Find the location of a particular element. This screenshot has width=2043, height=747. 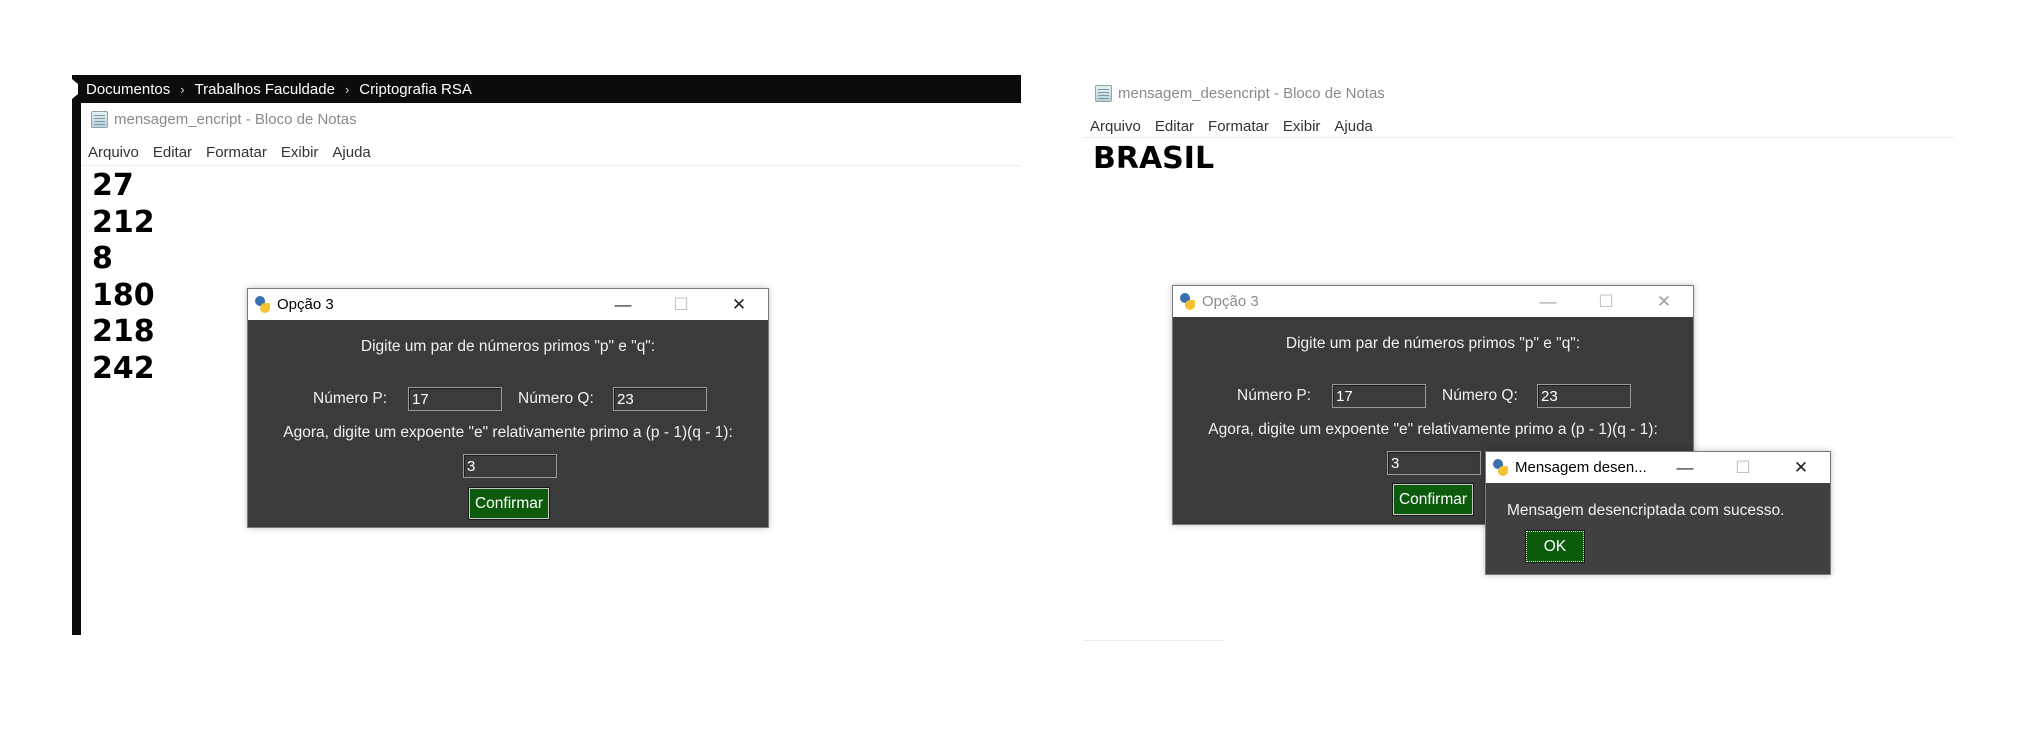

text-line: 8 is located at coordinates (102, 258).